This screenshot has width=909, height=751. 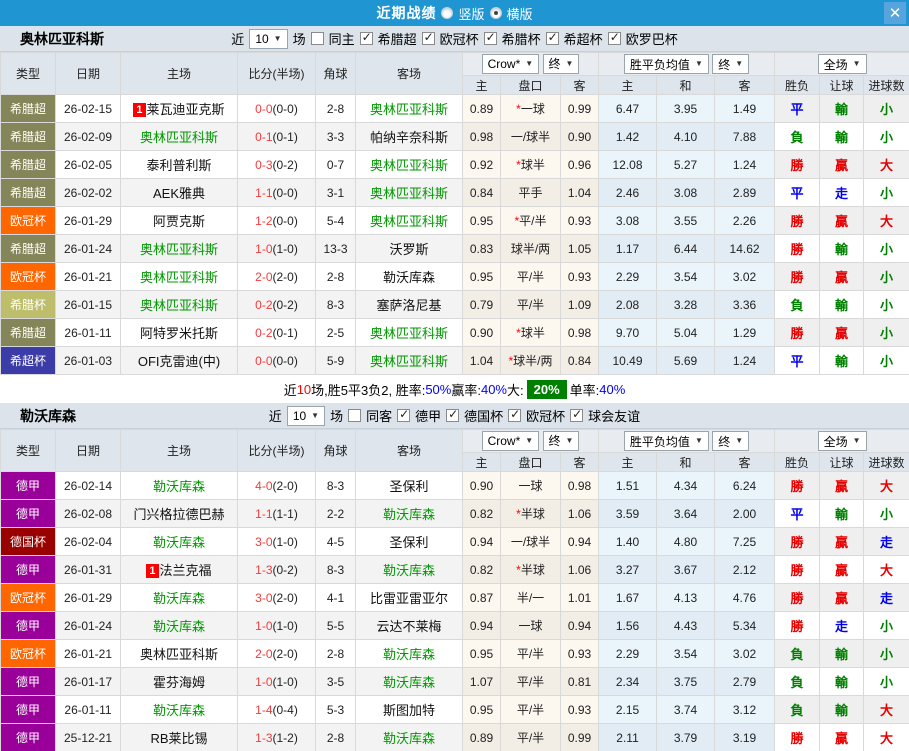 I want to click on avg-home-odds: 9.70, so click(x=628, y=332).